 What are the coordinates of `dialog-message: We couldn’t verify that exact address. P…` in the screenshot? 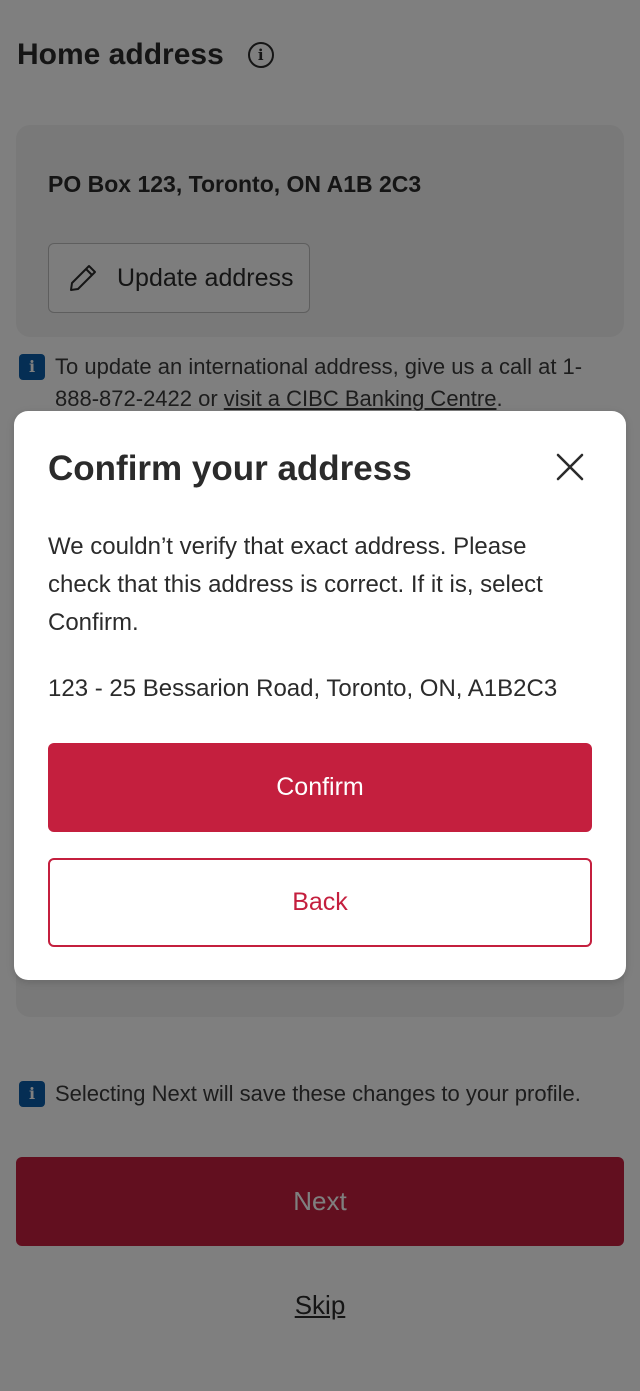 It's located at (295, 584).